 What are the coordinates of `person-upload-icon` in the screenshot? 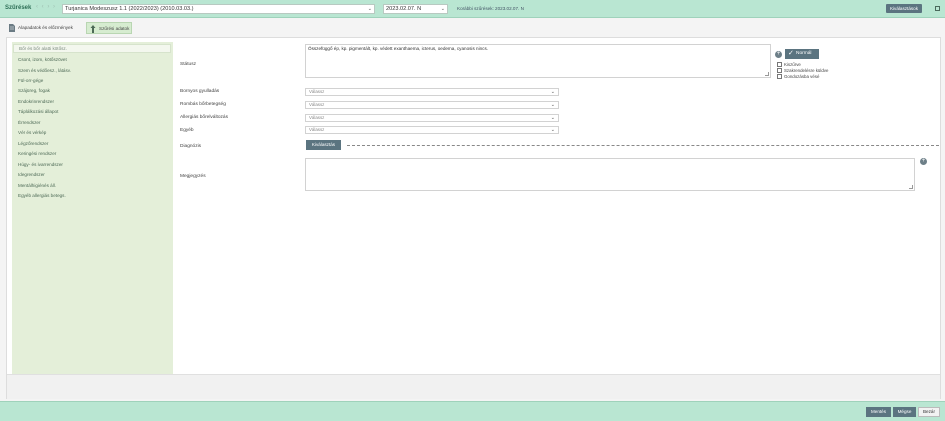 It's located at (93, 29).